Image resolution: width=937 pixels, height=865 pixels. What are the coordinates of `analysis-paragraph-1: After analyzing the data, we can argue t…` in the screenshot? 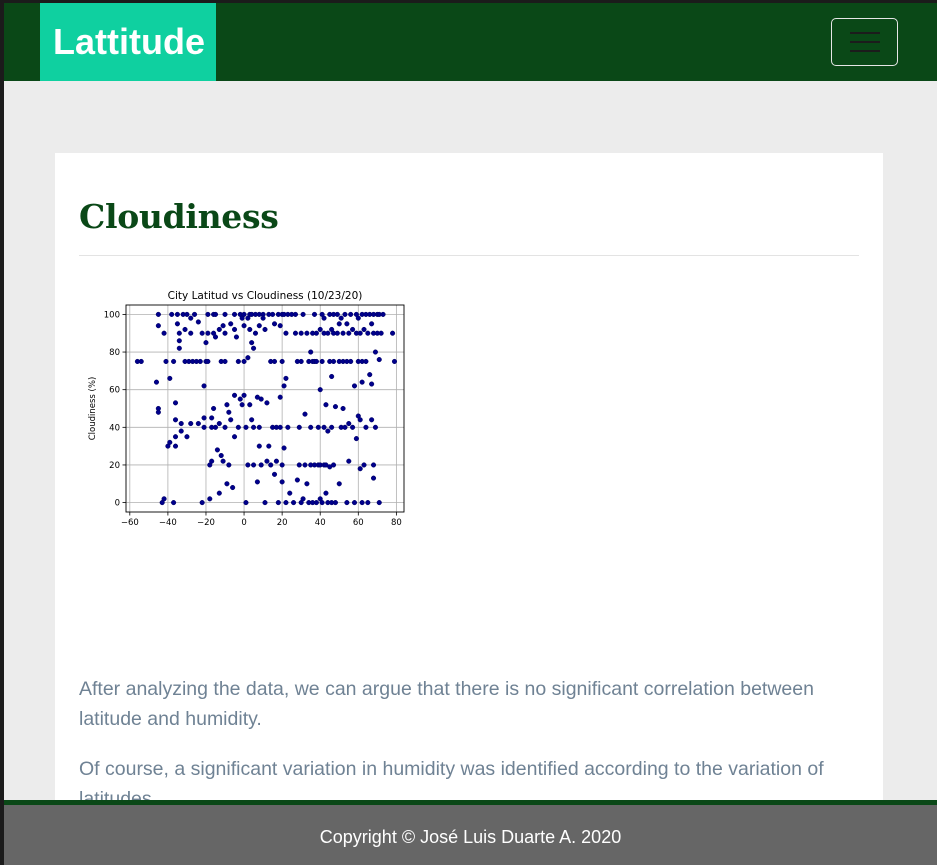 It's located at (446, 704).